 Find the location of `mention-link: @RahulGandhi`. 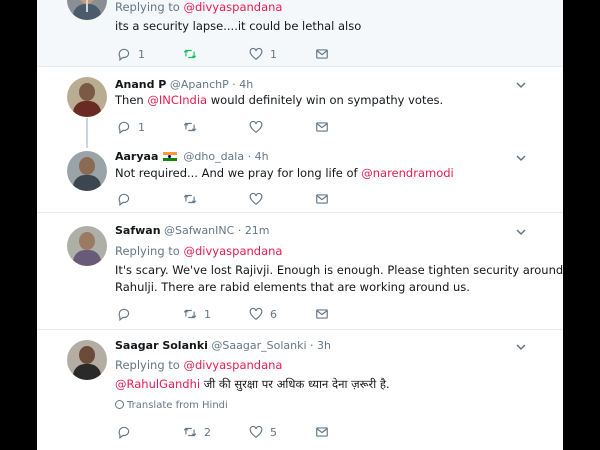

mention-link: @RahulGandhi is located at coordinates (157, 384).